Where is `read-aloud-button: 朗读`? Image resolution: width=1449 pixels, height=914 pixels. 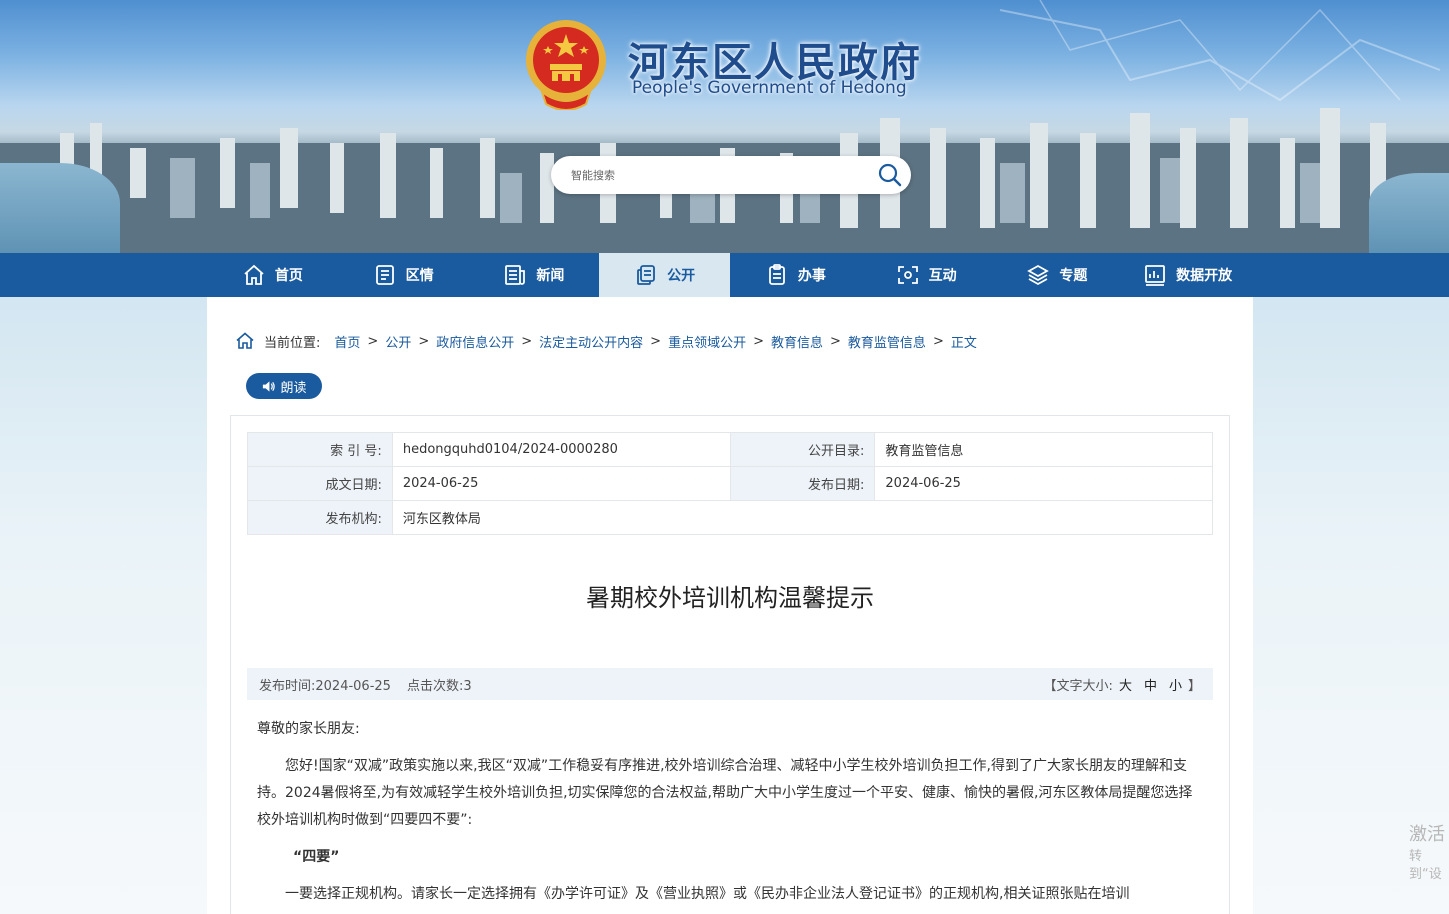
read-aloud-button: 朗读 is located at coordinates (284, 386).